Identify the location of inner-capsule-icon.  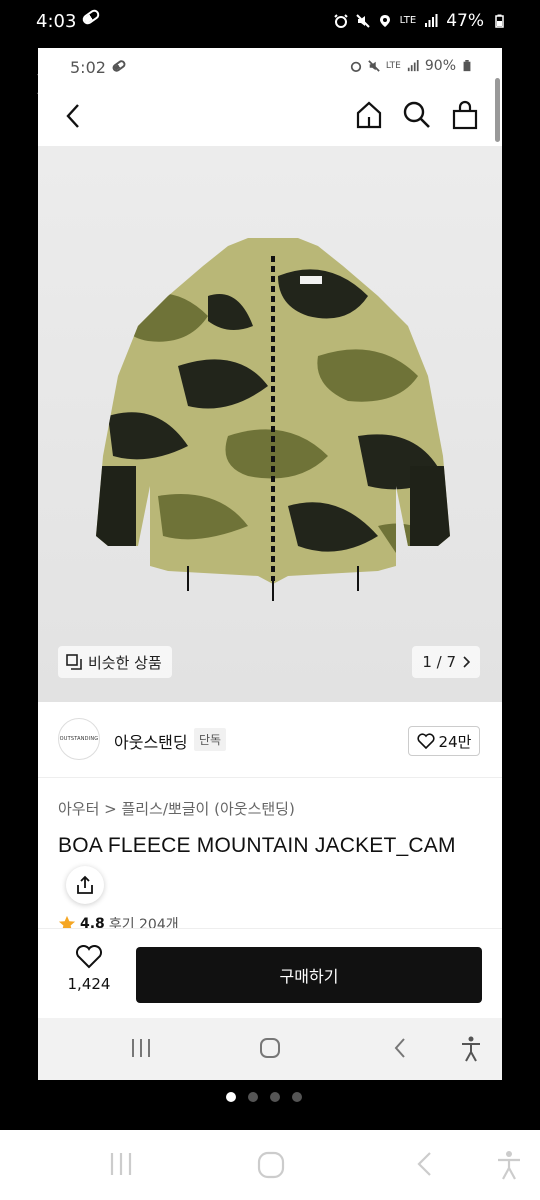
(119, 66).